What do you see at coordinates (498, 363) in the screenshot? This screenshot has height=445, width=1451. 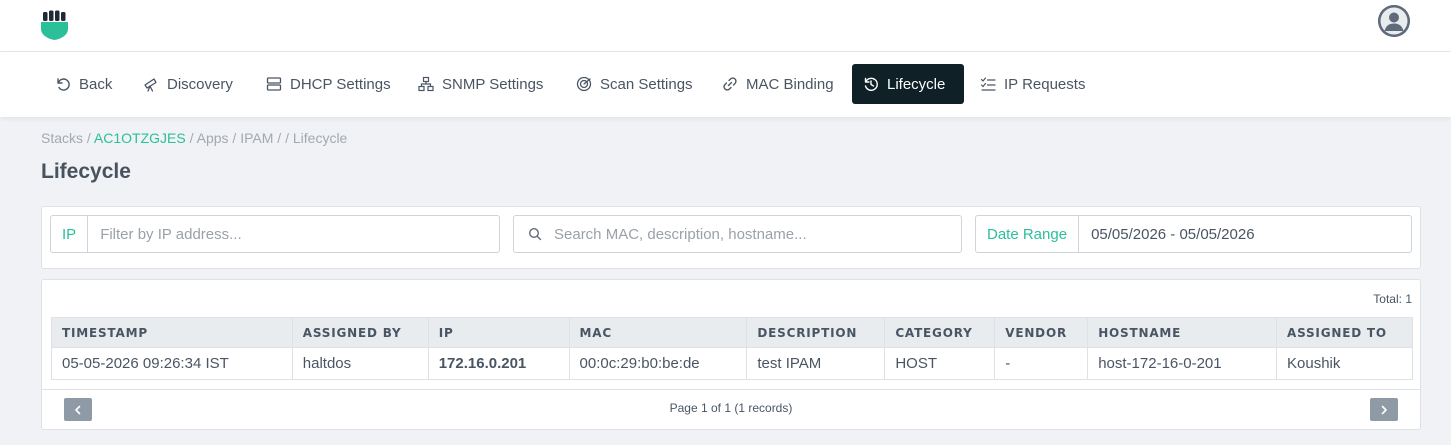 I see `cell-ip: 172.16.0.201` at bounding box center [498, 363].